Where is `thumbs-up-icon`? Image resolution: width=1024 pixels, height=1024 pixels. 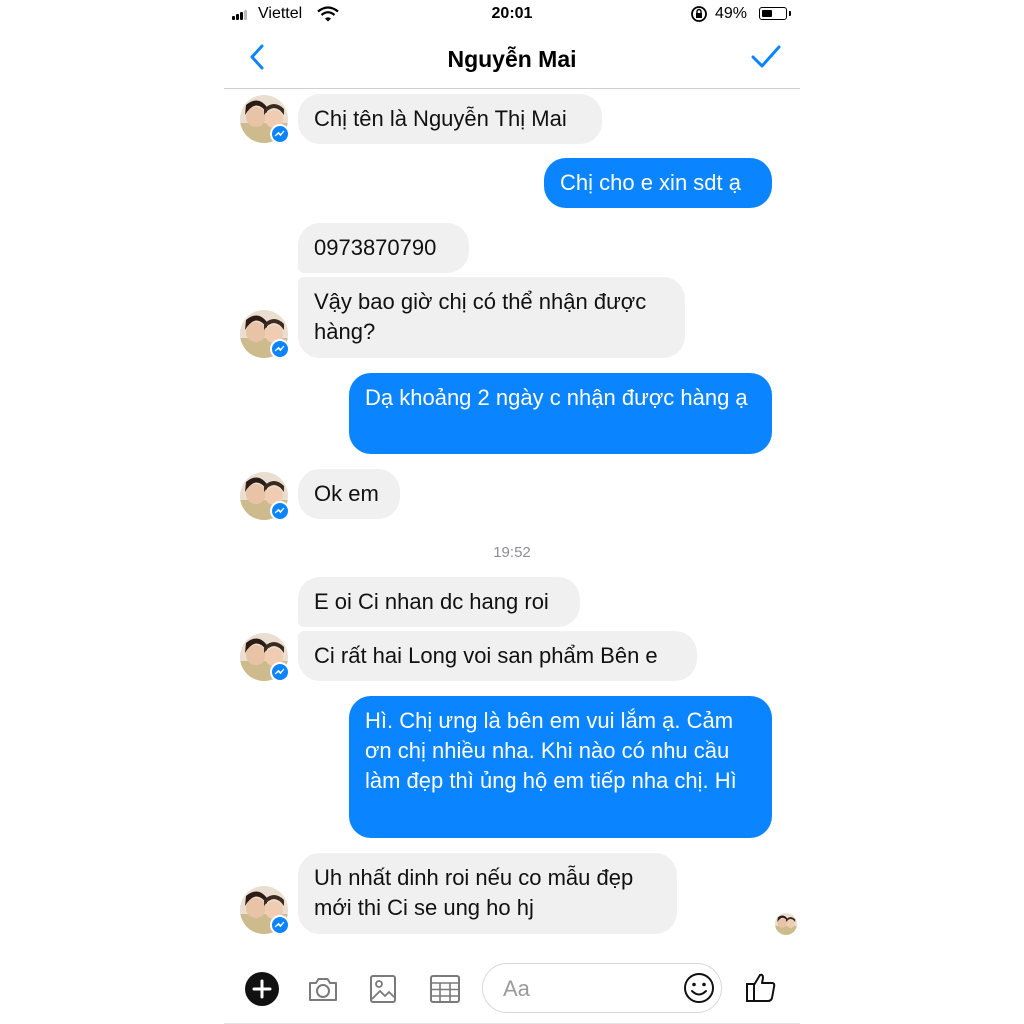 thumbs-up-icon is located at coordinates (761, 987).